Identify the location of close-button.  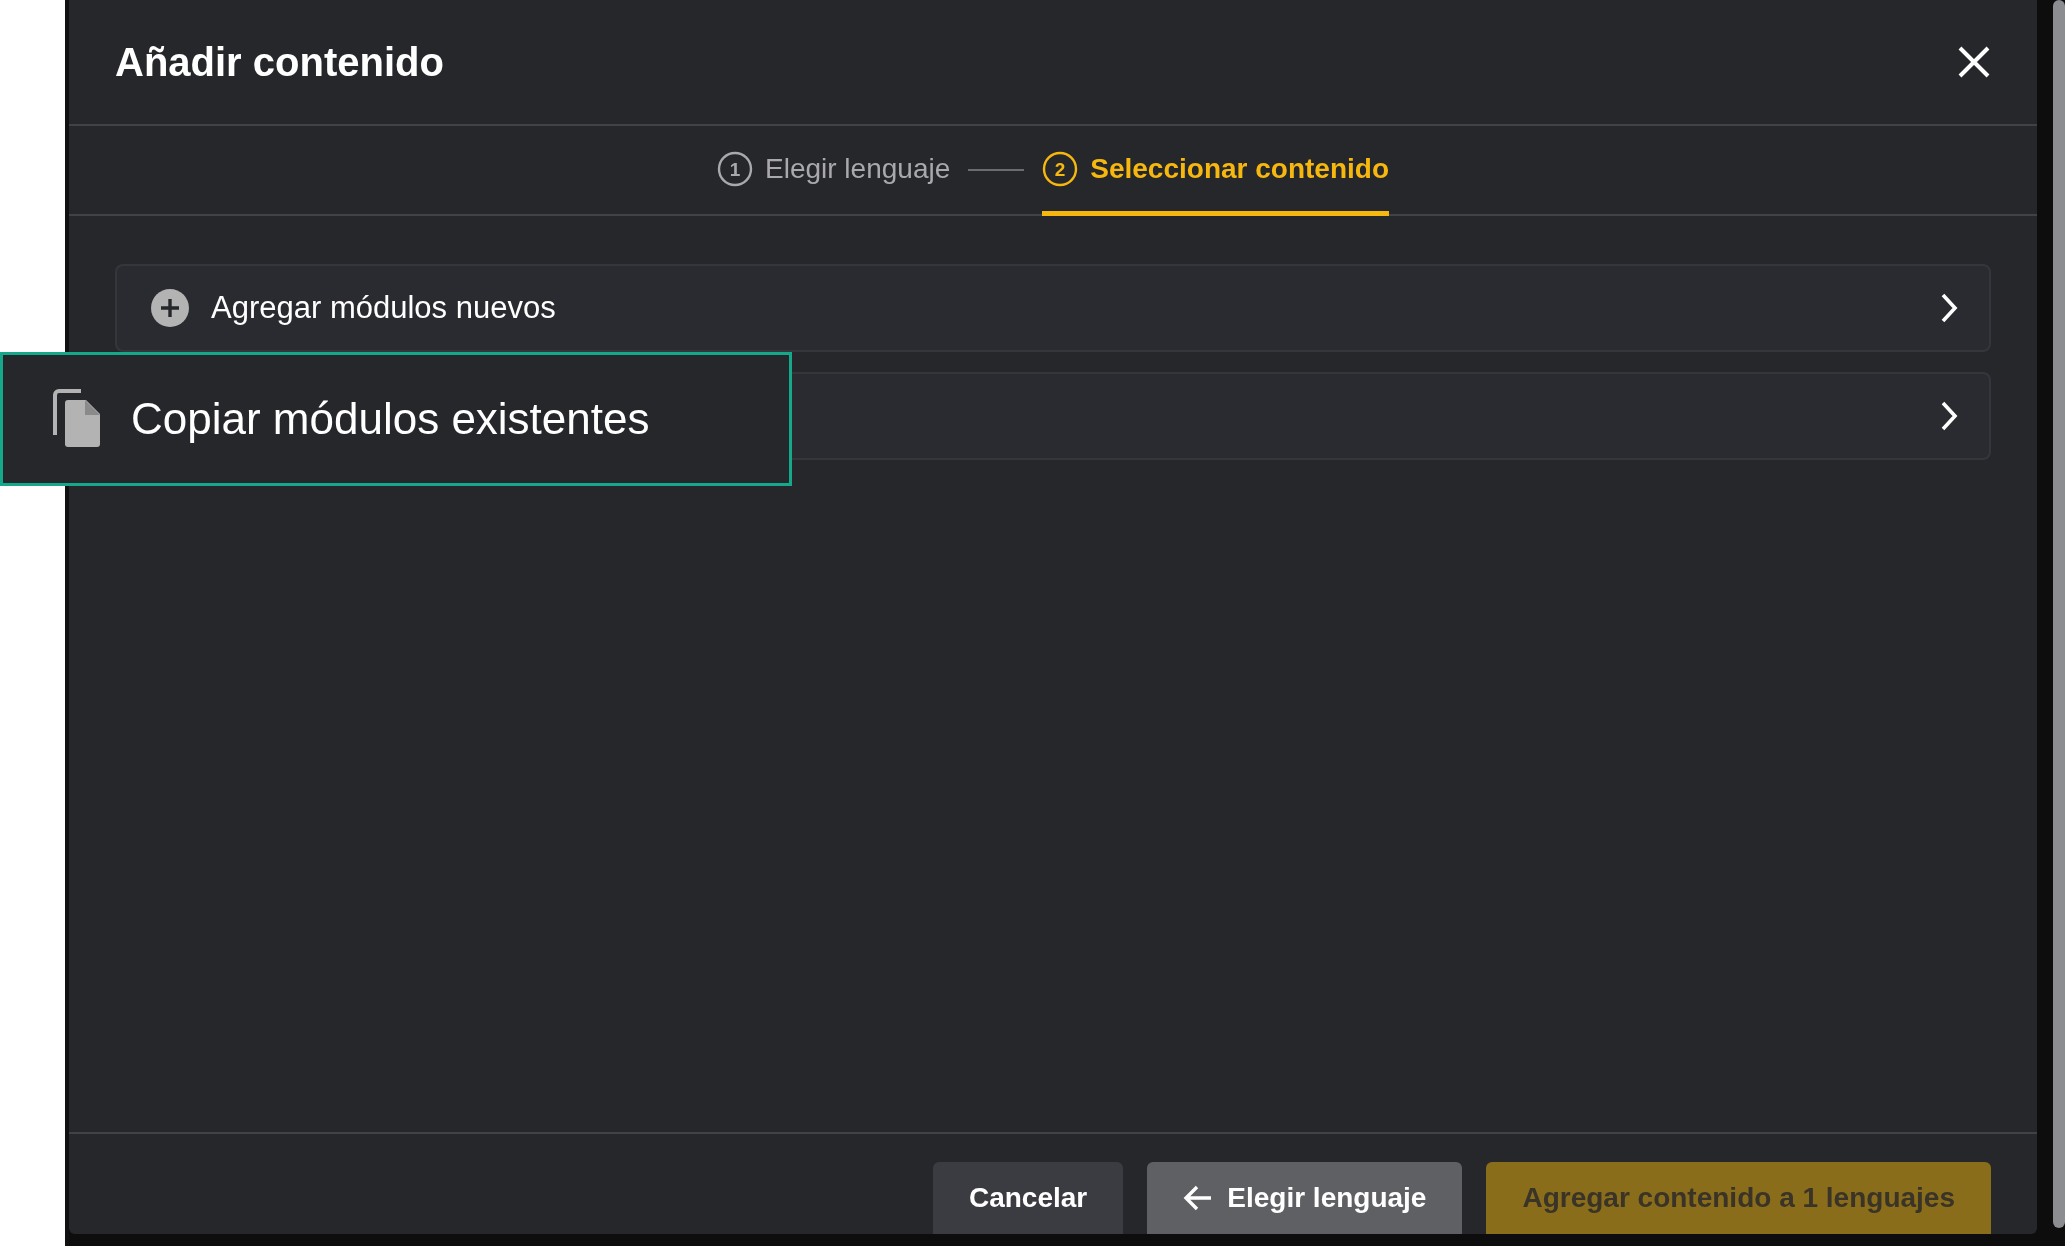
(1974, 62).